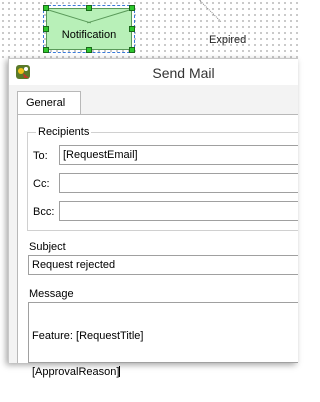 This screenshot has height=402, width=320. I want to click on message-line-2: [ApprovalReason], so click(163, 372).